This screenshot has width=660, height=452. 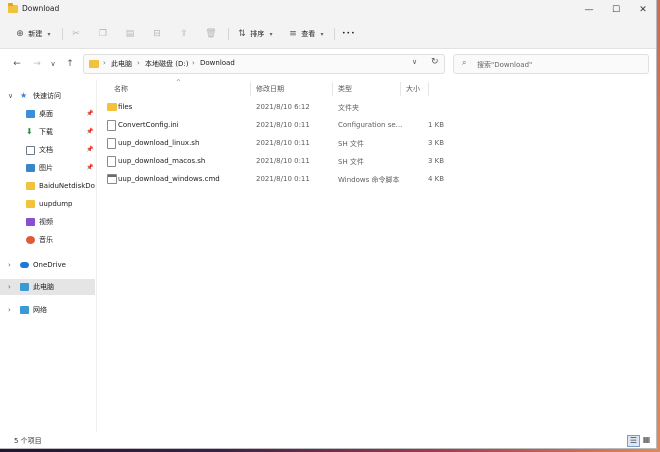 What do you see at coordinates (112, 179) in the screenshot?
I see `script-file-icon` at bounding box center [112, 179].